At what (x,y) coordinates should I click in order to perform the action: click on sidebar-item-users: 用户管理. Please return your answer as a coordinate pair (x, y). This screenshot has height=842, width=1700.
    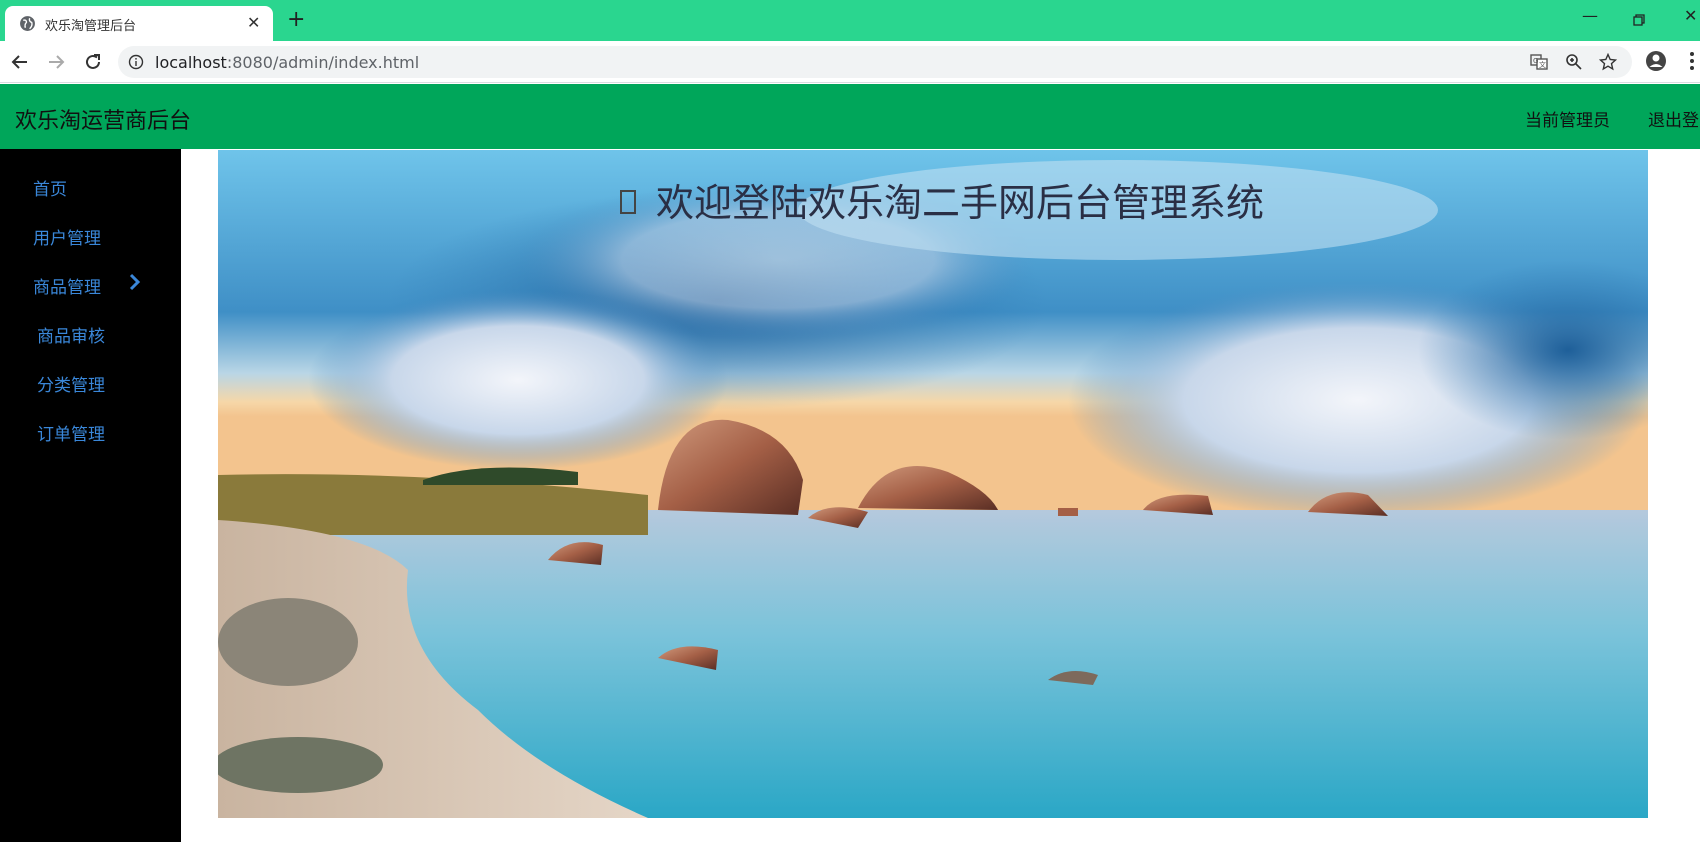
    Looking at the image, I should click on (67, 236).